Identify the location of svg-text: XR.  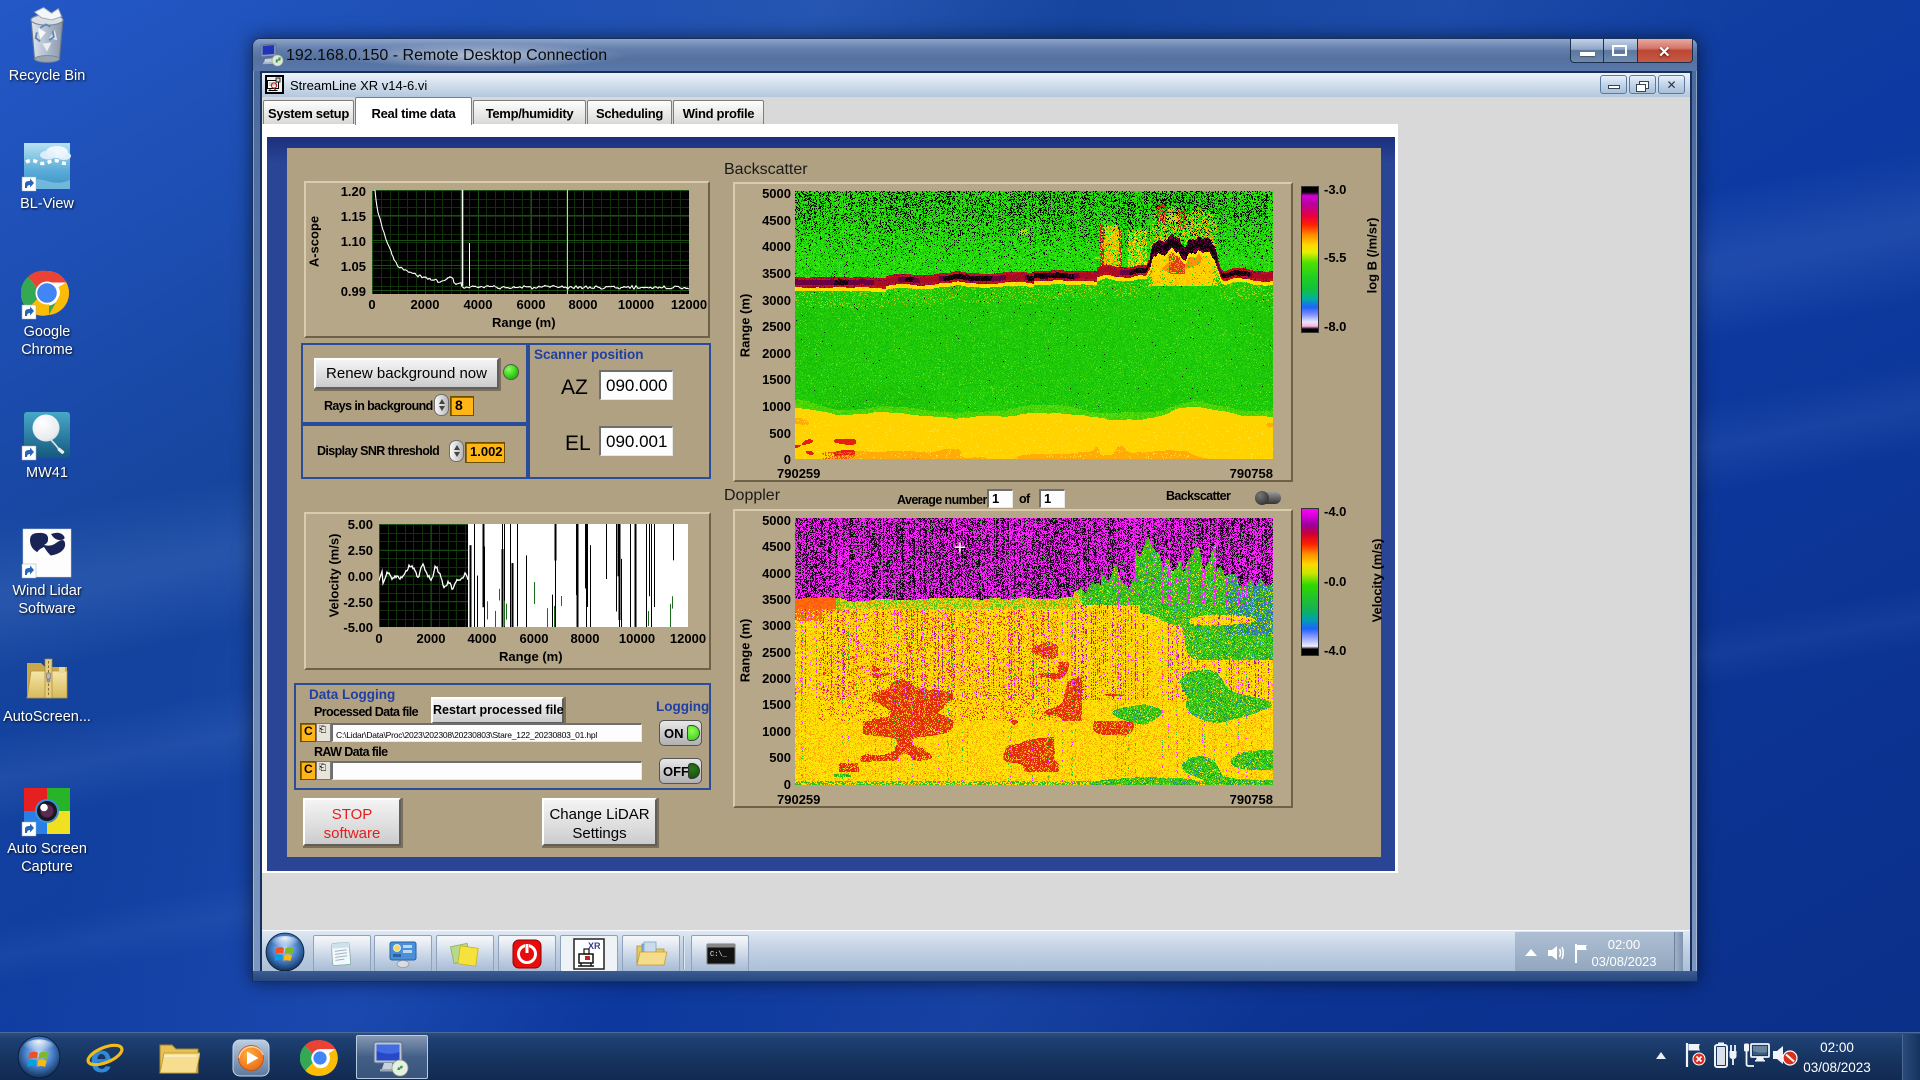
(594, 946).